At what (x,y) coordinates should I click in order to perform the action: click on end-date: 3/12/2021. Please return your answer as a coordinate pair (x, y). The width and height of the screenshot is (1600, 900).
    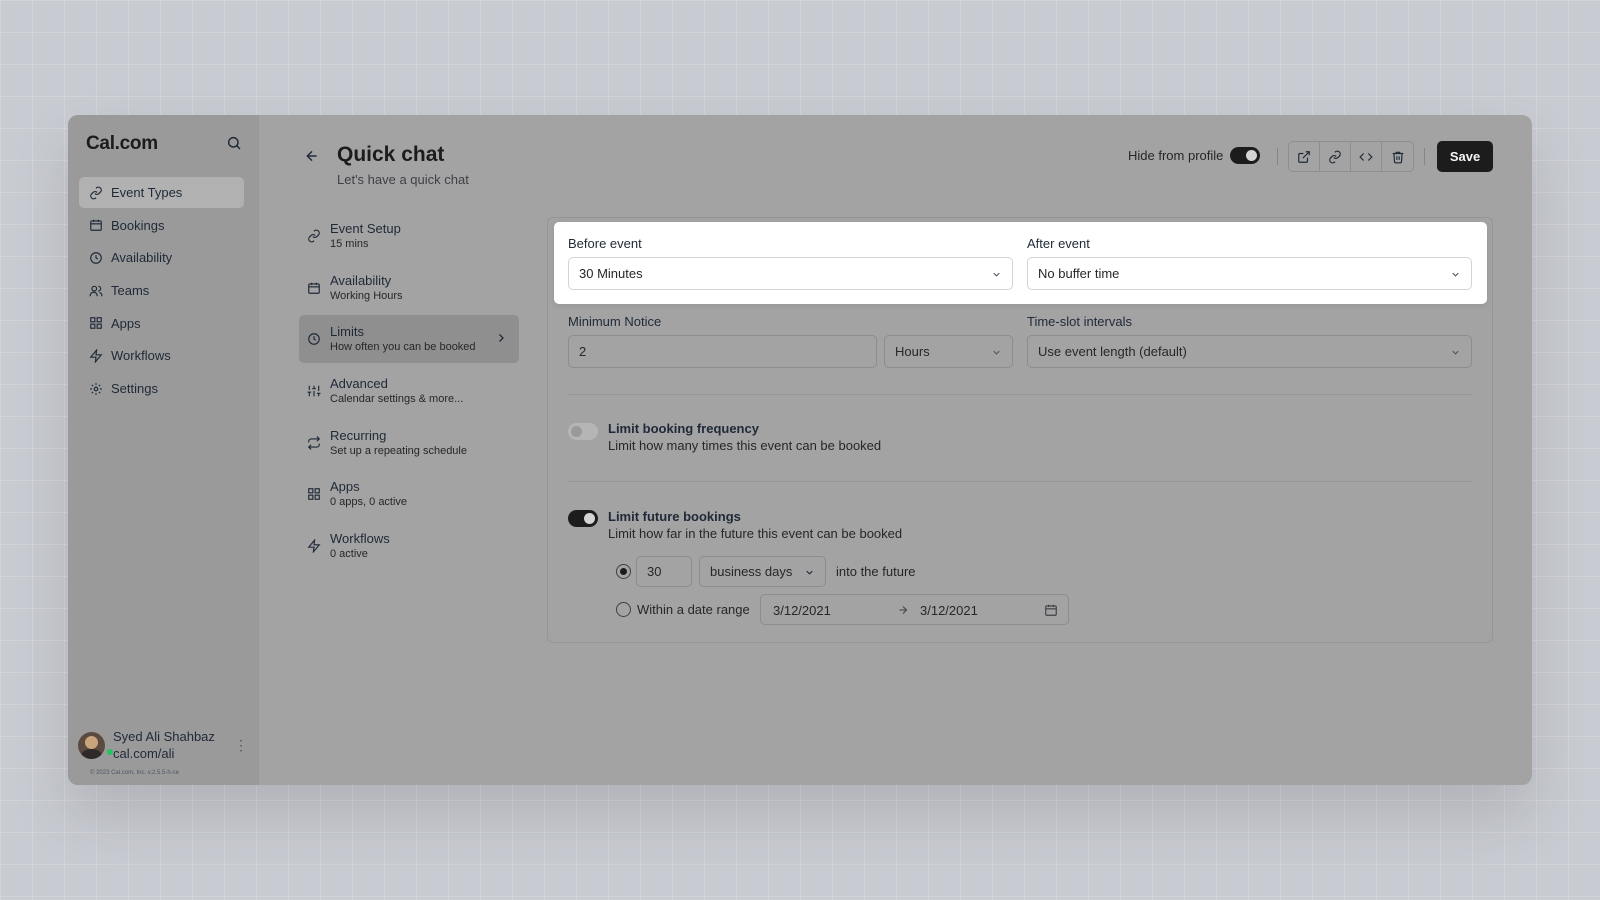
    Looking at the image, I should click on (949, 610).